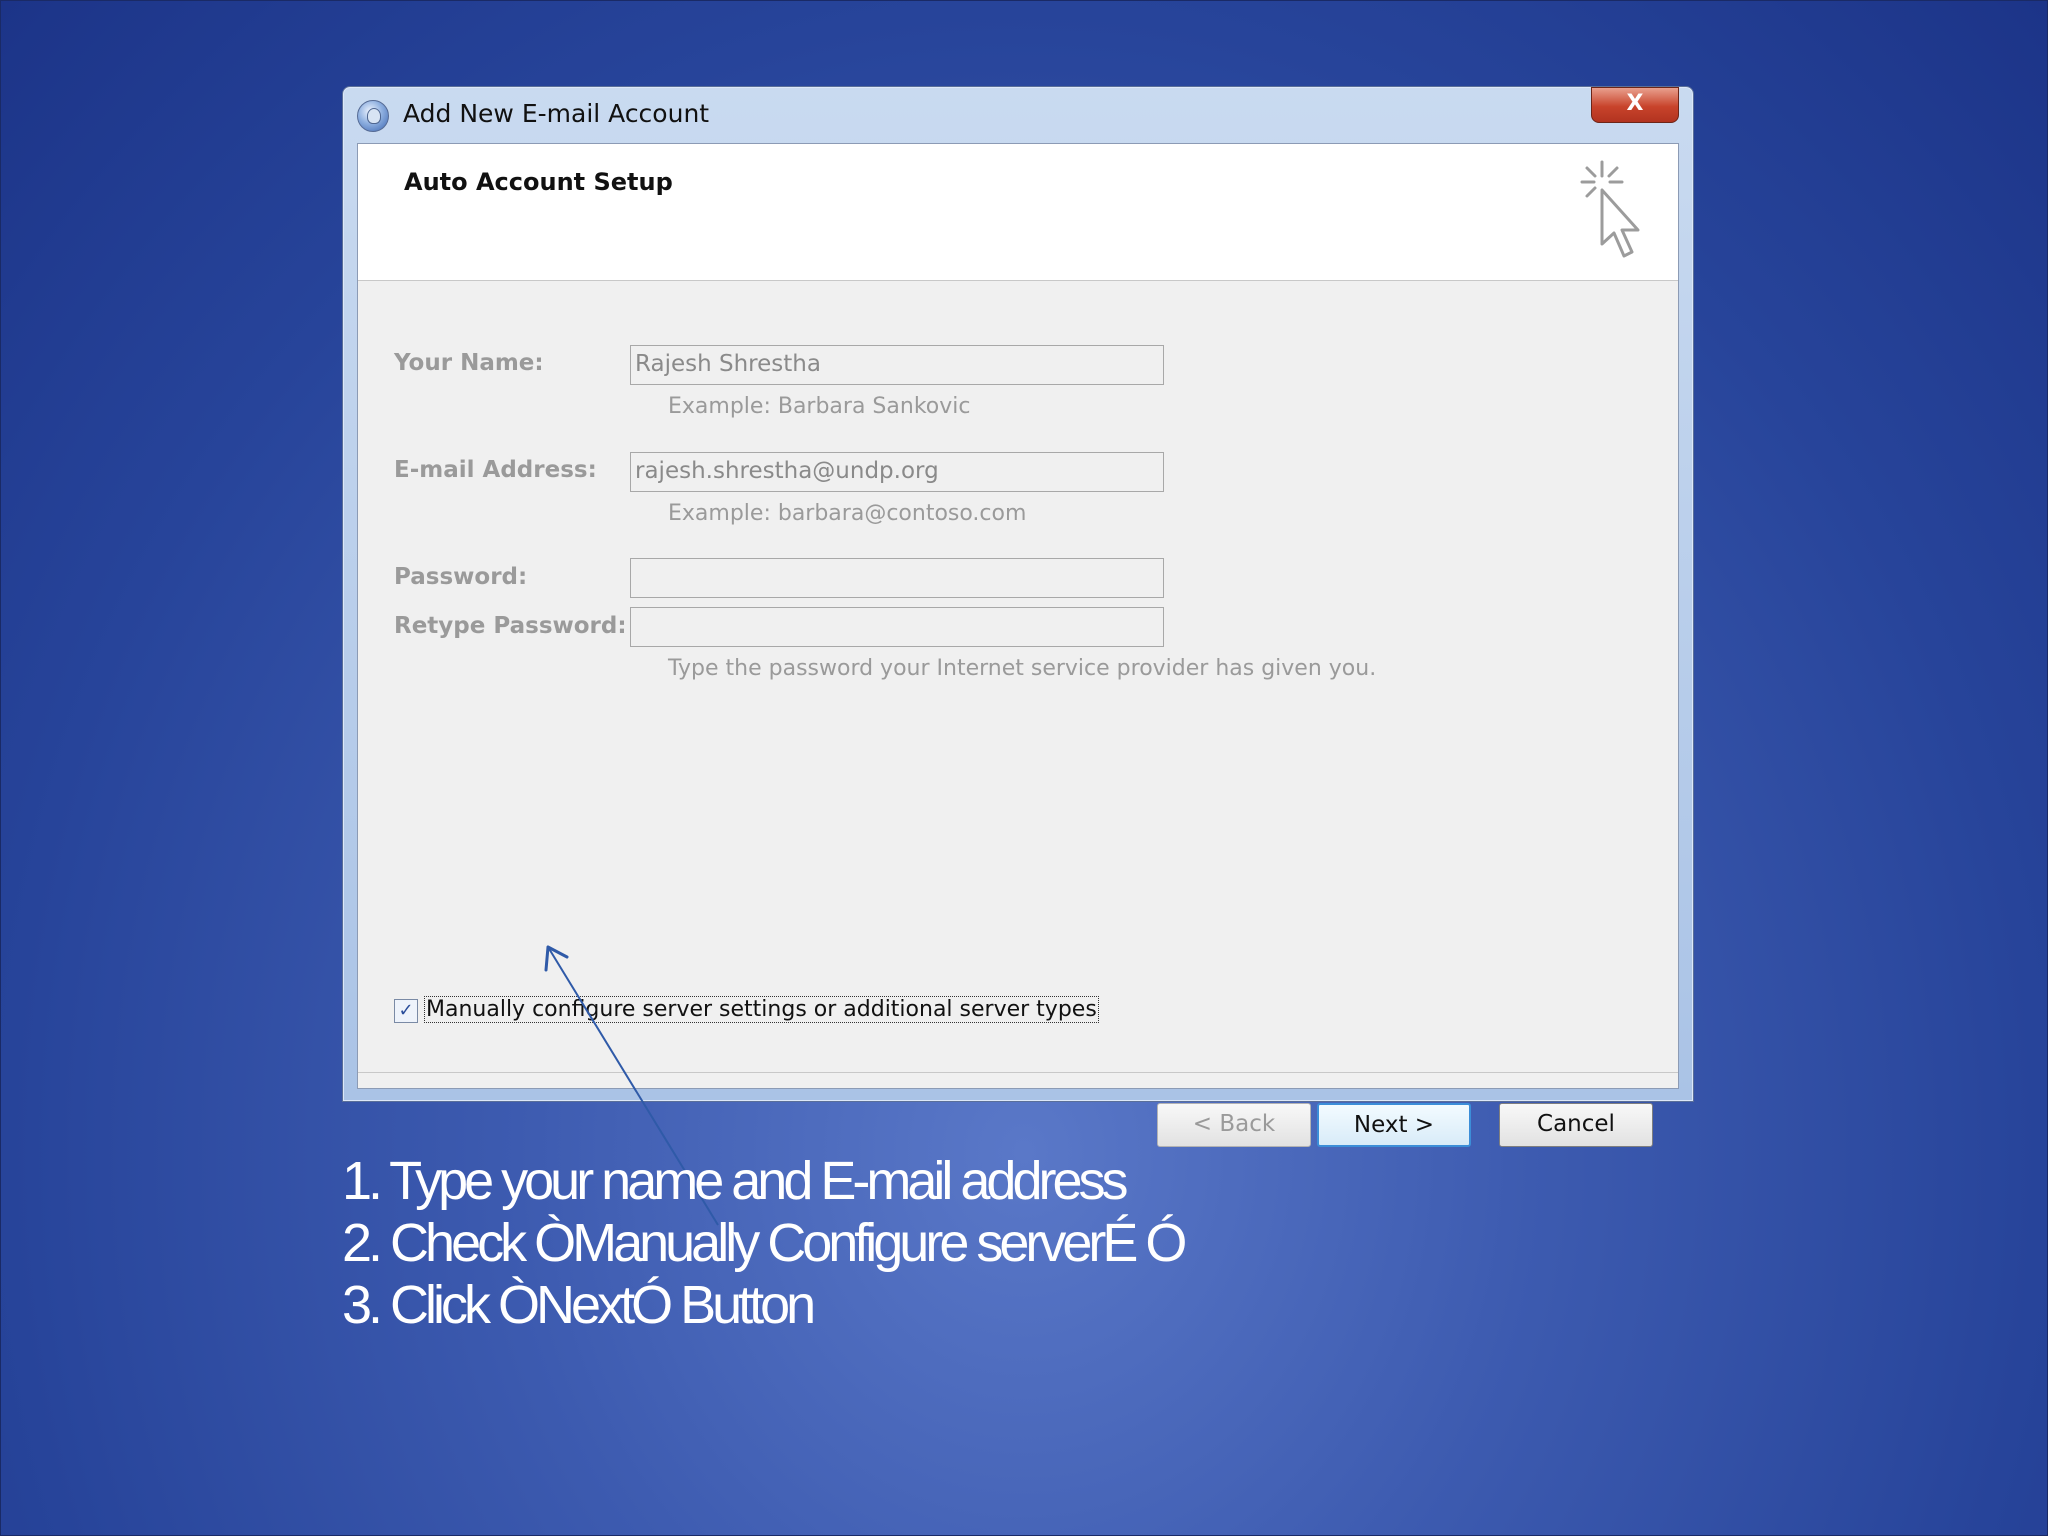 This screenshot has height=1536, width=2048. Describe the element at coordinates (556, 113) in the screenshot. I see `window-title: Add New E-mail Account` at that location.